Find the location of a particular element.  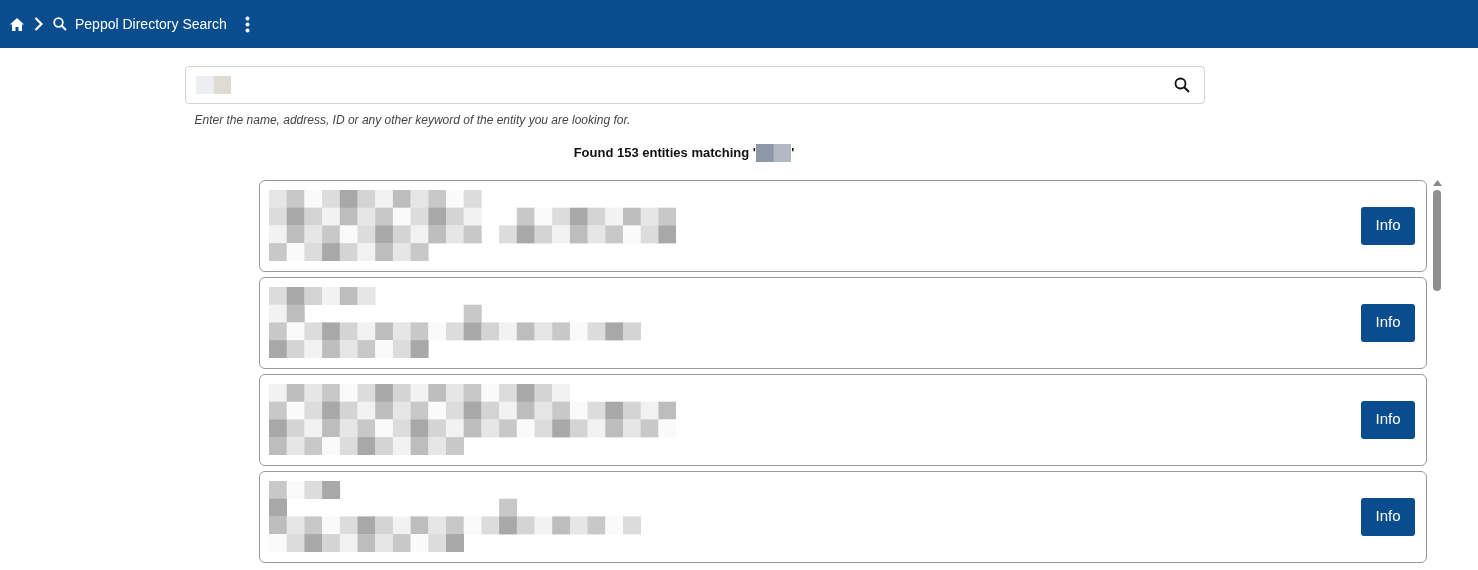

search-hint: Enter the name, address, ID or any other keyword of the entity you are looking for. is located at coordinates (413, 120).